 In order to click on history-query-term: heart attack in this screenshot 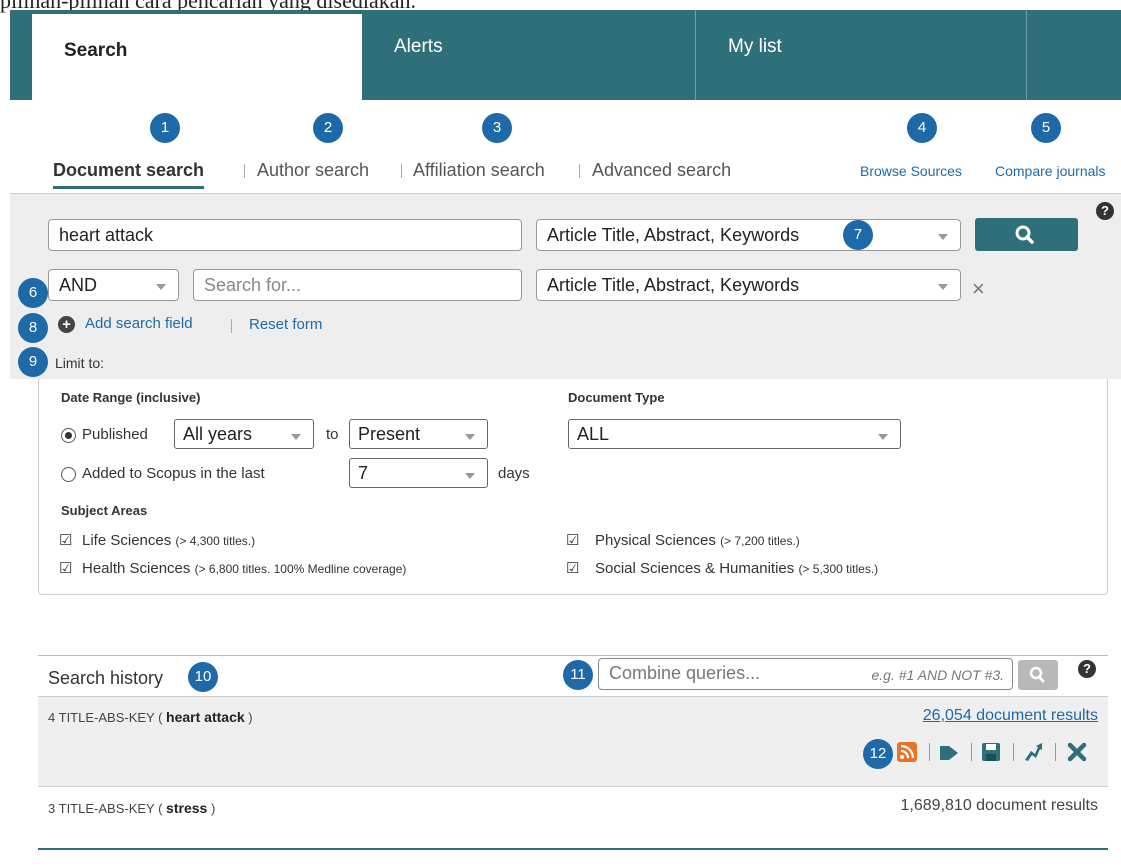, I will do `click(205, 717)`.